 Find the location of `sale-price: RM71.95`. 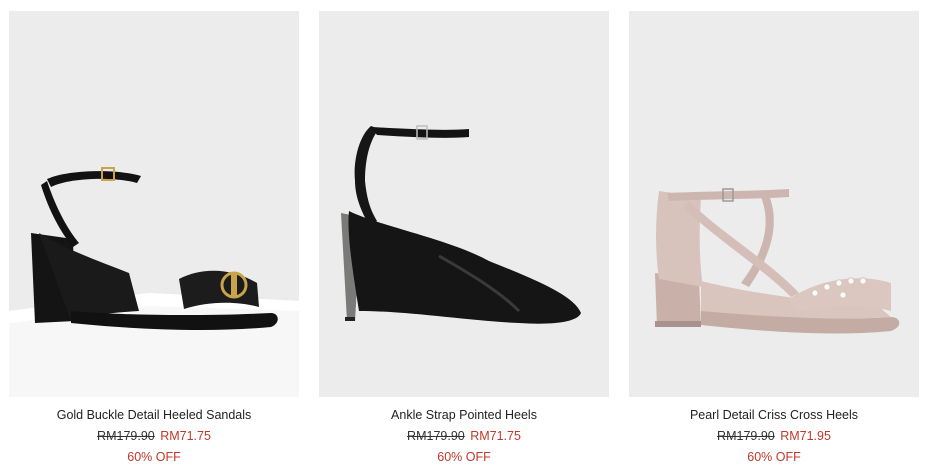

sale-price: RM71.95 is located at coordinates (805, 436).